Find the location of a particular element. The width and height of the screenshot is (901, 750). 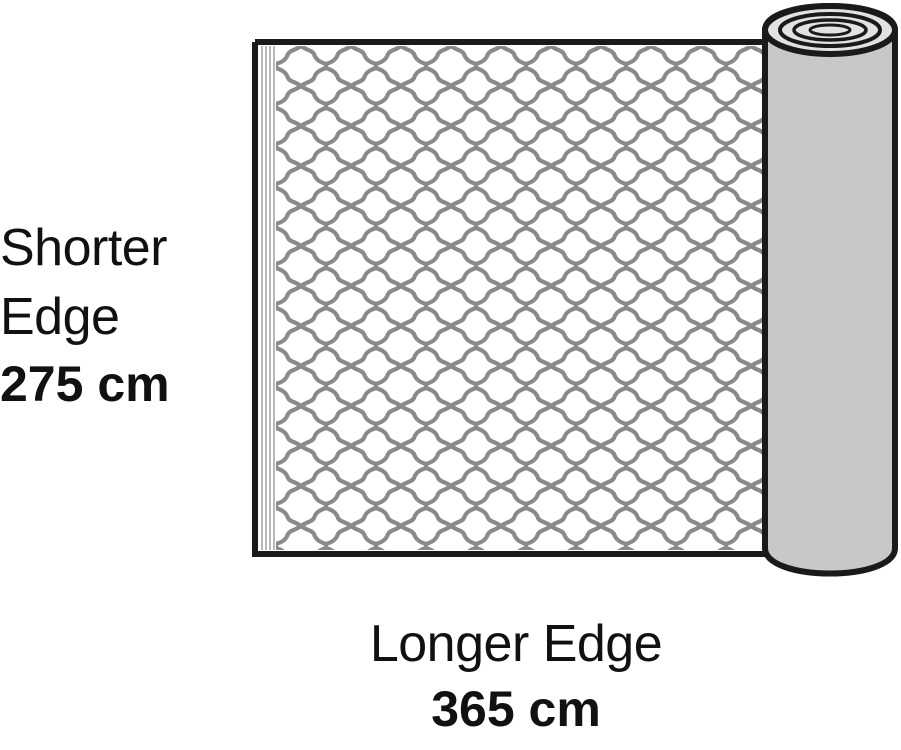

rug-roll is located at coordinates (830, 290).